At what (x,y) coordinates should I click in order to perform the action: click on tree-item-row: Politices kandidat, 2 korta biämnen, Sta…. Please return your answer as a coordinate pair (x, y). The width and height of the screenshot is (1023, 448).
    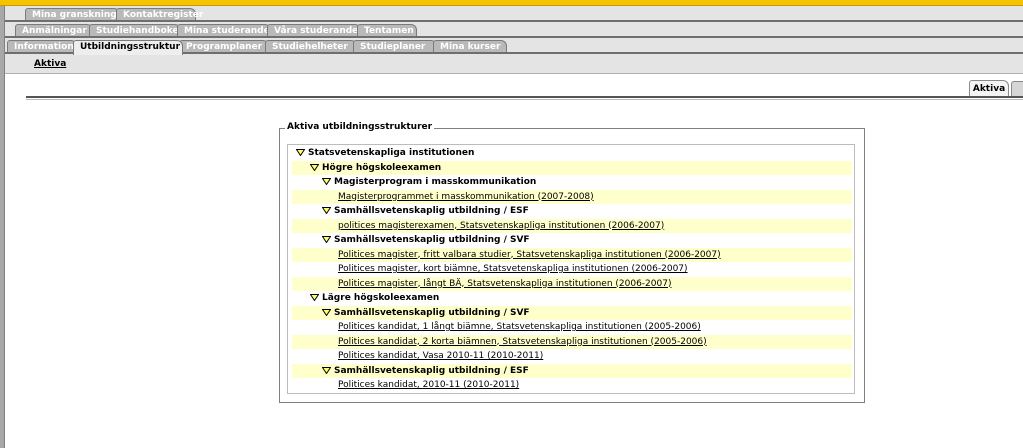
    Looking at the image, I should click on (572, 341).